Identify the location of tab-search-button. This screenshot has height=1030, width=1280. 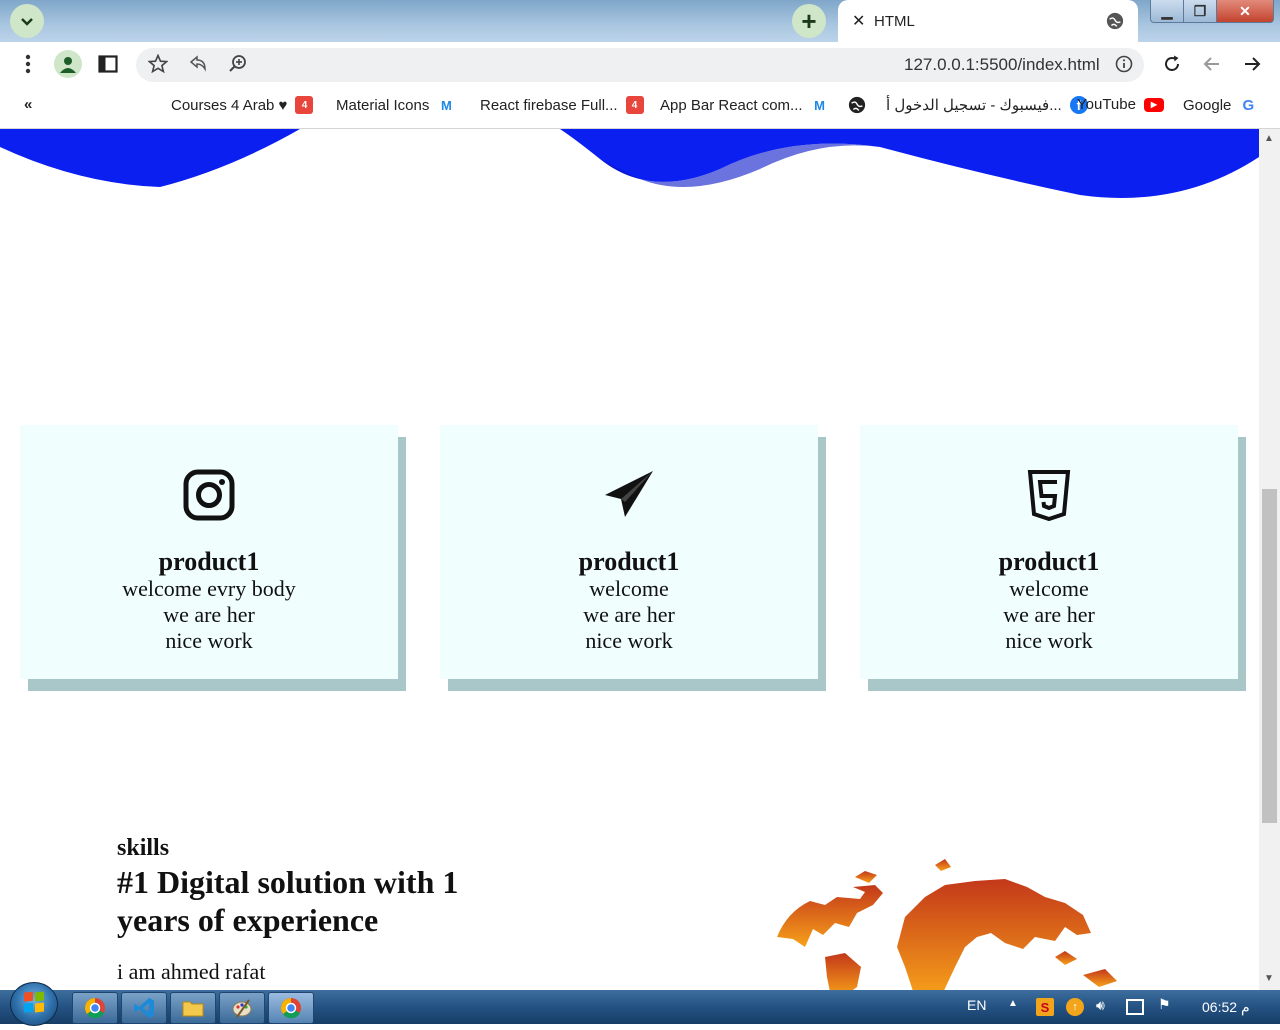
(27, 21).